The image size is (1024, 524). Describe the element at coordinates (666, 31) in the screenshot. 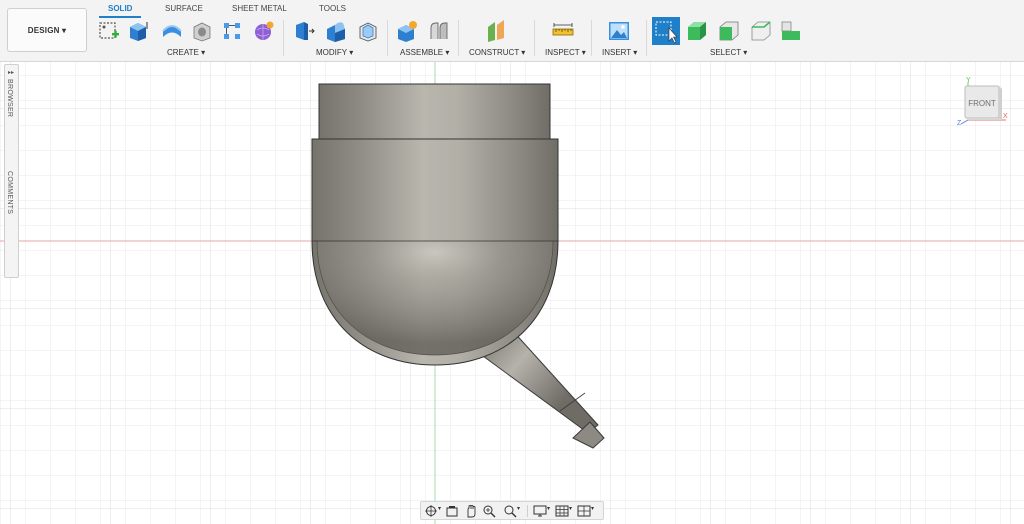

I see `select-window-icon` at that location.